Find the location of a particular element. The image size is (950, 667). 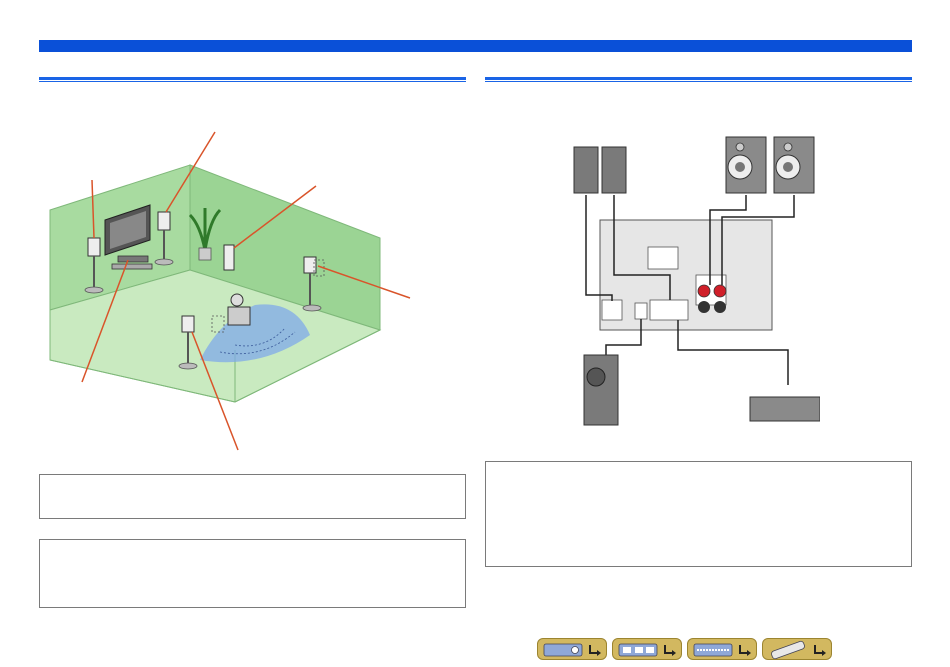

surround-left-speaker-icon is located at coordinates (188, 324).